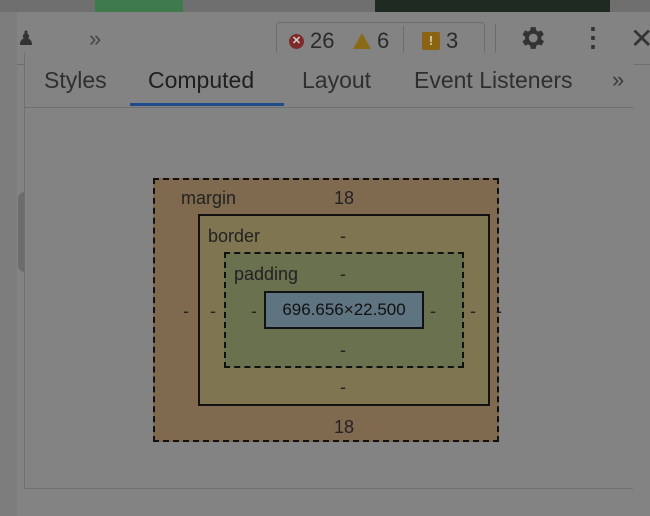 This screenshot has height=516, width=650. I want to click on pane-divider, so click(328, 488).